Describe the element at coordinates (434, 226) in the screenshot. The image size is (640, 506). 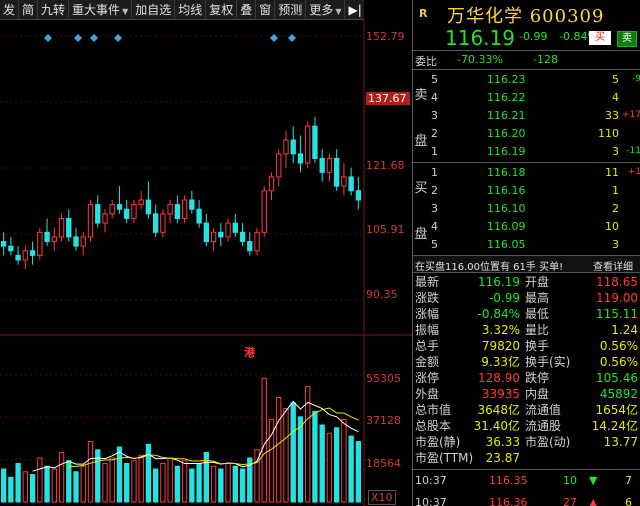
I see `buy-order-level: 4` at that location.